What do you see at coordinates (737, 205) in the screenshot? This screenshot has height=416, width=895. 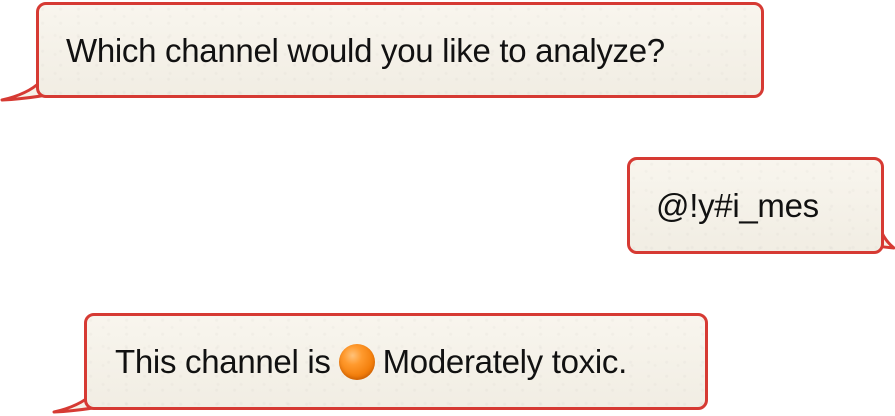 I see `message-text: @!y#i_mes` at bounding box center [737, 205].